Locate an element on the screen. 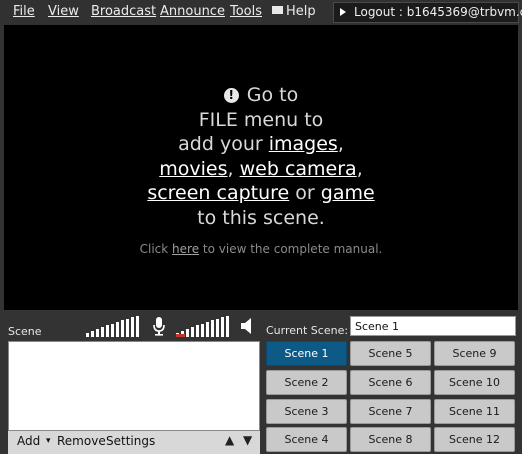 This screenshot has width=522, height=454. menu-announce-label: Announce is located at coordinates (192, 11).